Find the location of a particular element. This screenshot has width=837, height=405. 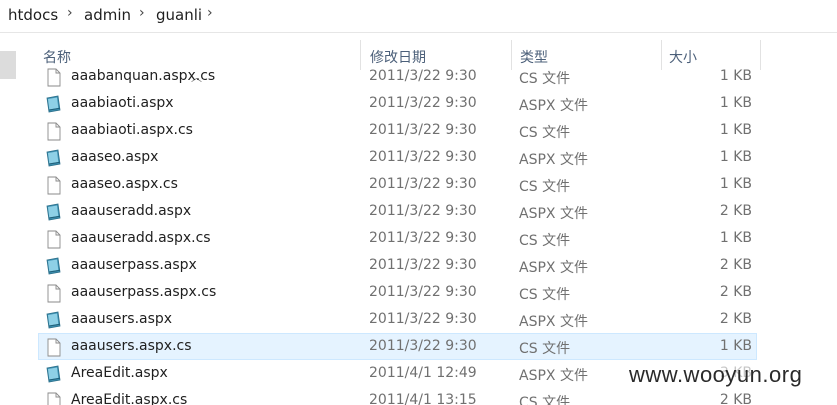

file-row: aaabiaoti.aspx 2011/3/22 9:30 ASPX 文件 1 KB is located at coordinates (397, 103).